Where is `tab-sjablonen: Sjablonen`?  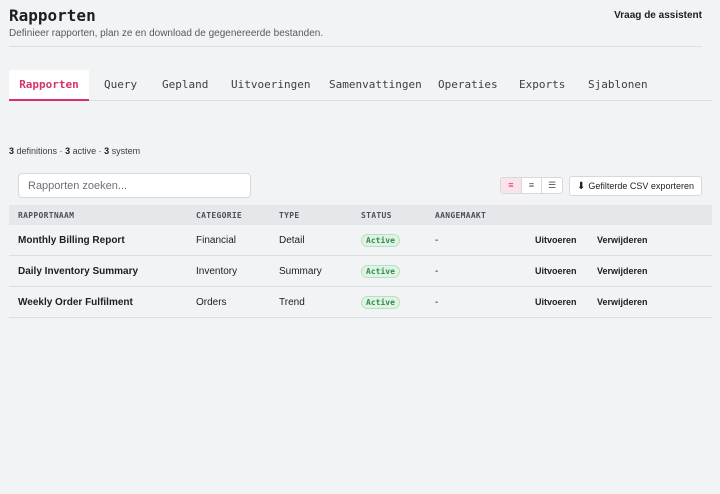 tab-sjablonen: Sjablonen is located at coordinates (618, 85).